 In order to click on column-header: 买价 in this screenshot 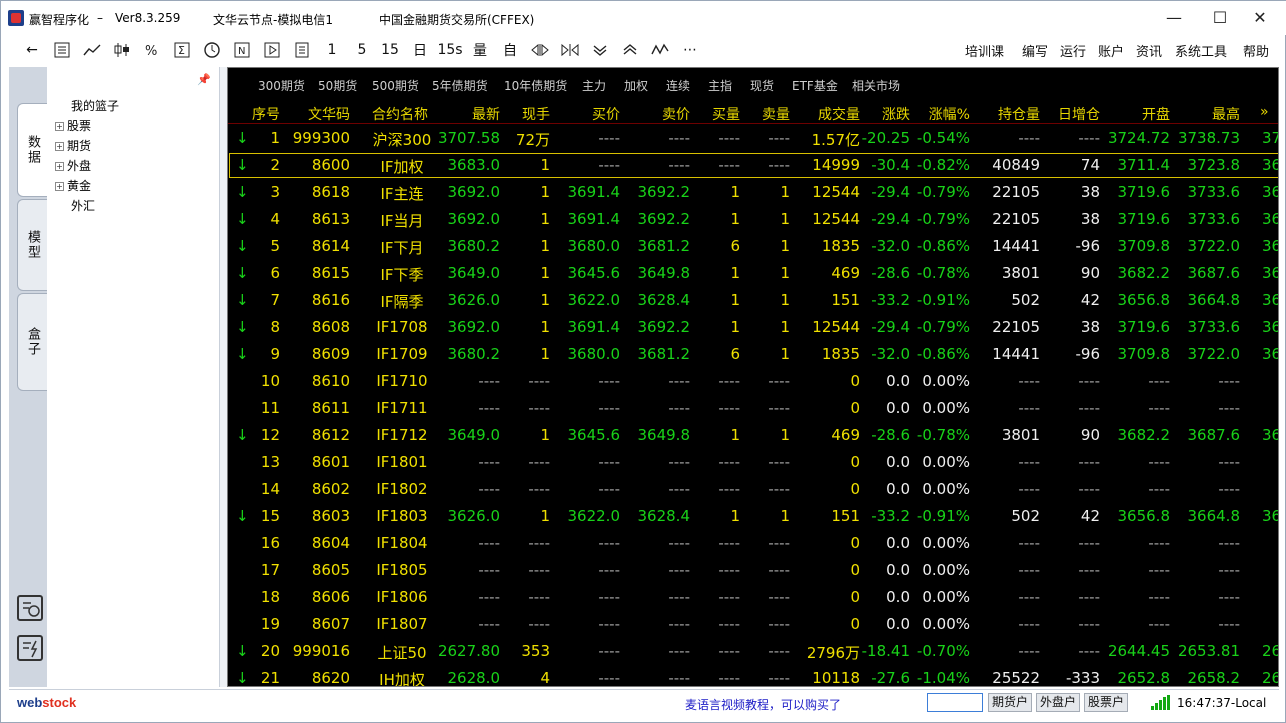, I will do `click(606, 114)`.